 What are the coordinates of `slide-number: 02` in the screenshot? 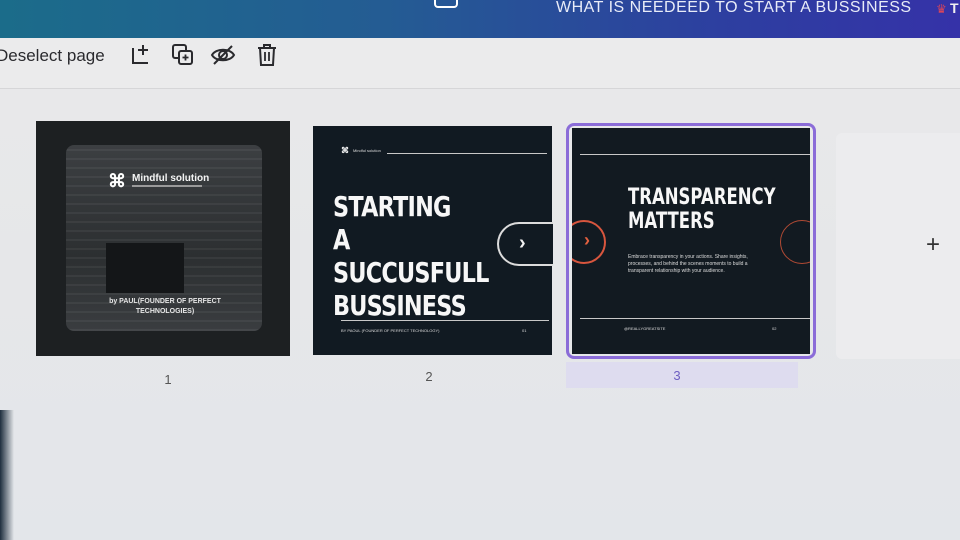 It's located at (774, 328).